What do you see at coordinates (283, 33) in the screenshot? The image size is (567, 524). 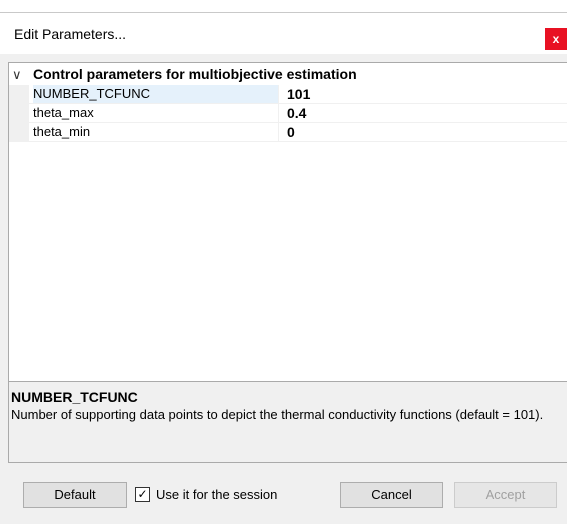 I see `title-bar: Edit Parameters... x` at bounding box center [283, 33].